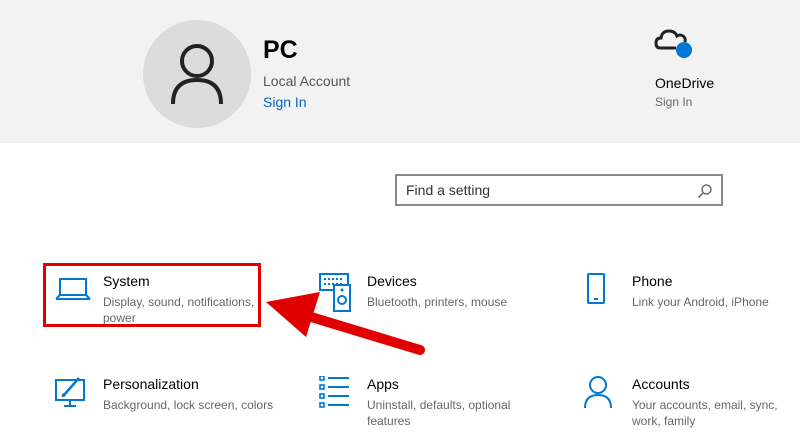 The height and width of the screenshot is (446, 800). Describe the element at coordinates (179, 310) in the screenshot. I see `tile-description: Display, sound, notifications, power` at that location.